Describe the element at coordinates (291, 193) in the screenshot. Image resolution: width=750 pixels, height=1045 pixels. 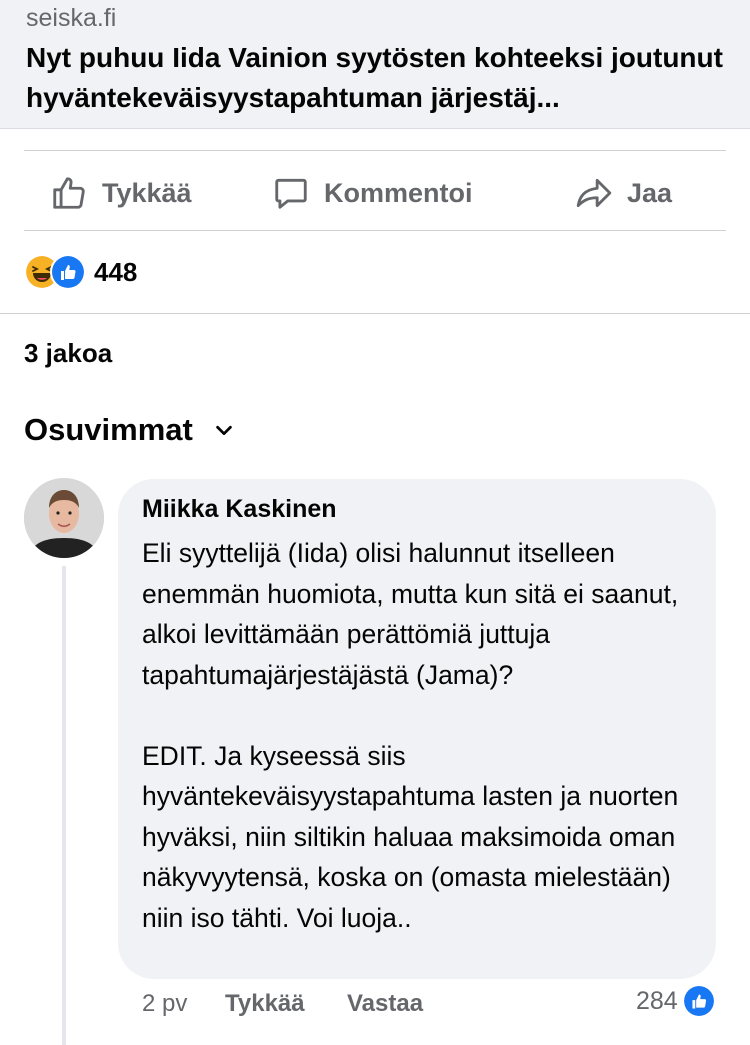
I see `speech-bubble-icon` at that location.